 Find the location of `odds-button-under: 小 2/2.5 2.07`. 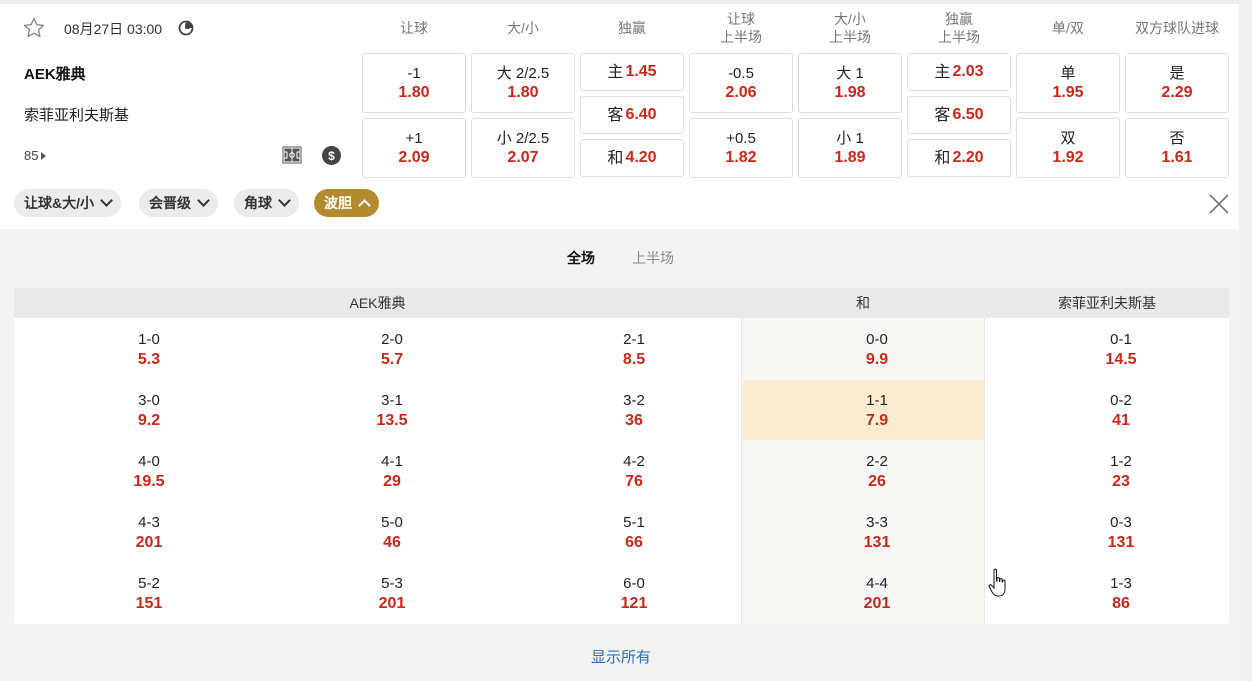

odds-button-under: 小 2/2.5 2.07 is located at coordinates (523, 148).